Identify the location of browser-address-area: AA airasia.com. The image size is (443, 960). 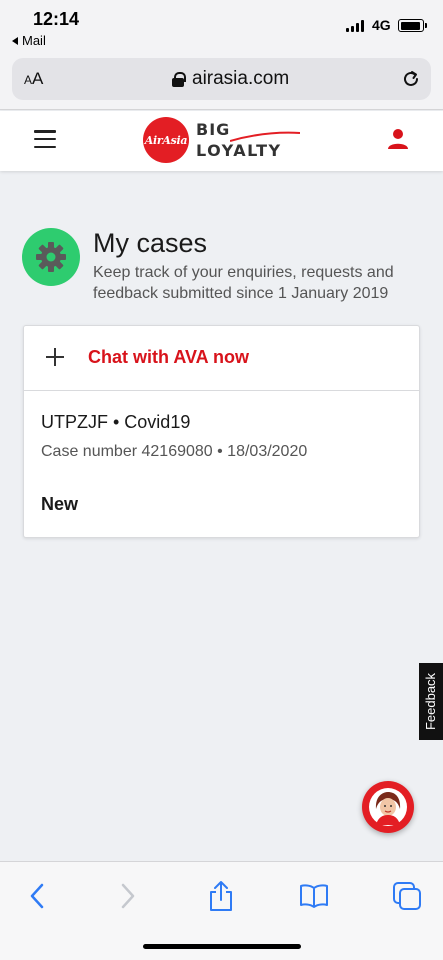
(221, 81).